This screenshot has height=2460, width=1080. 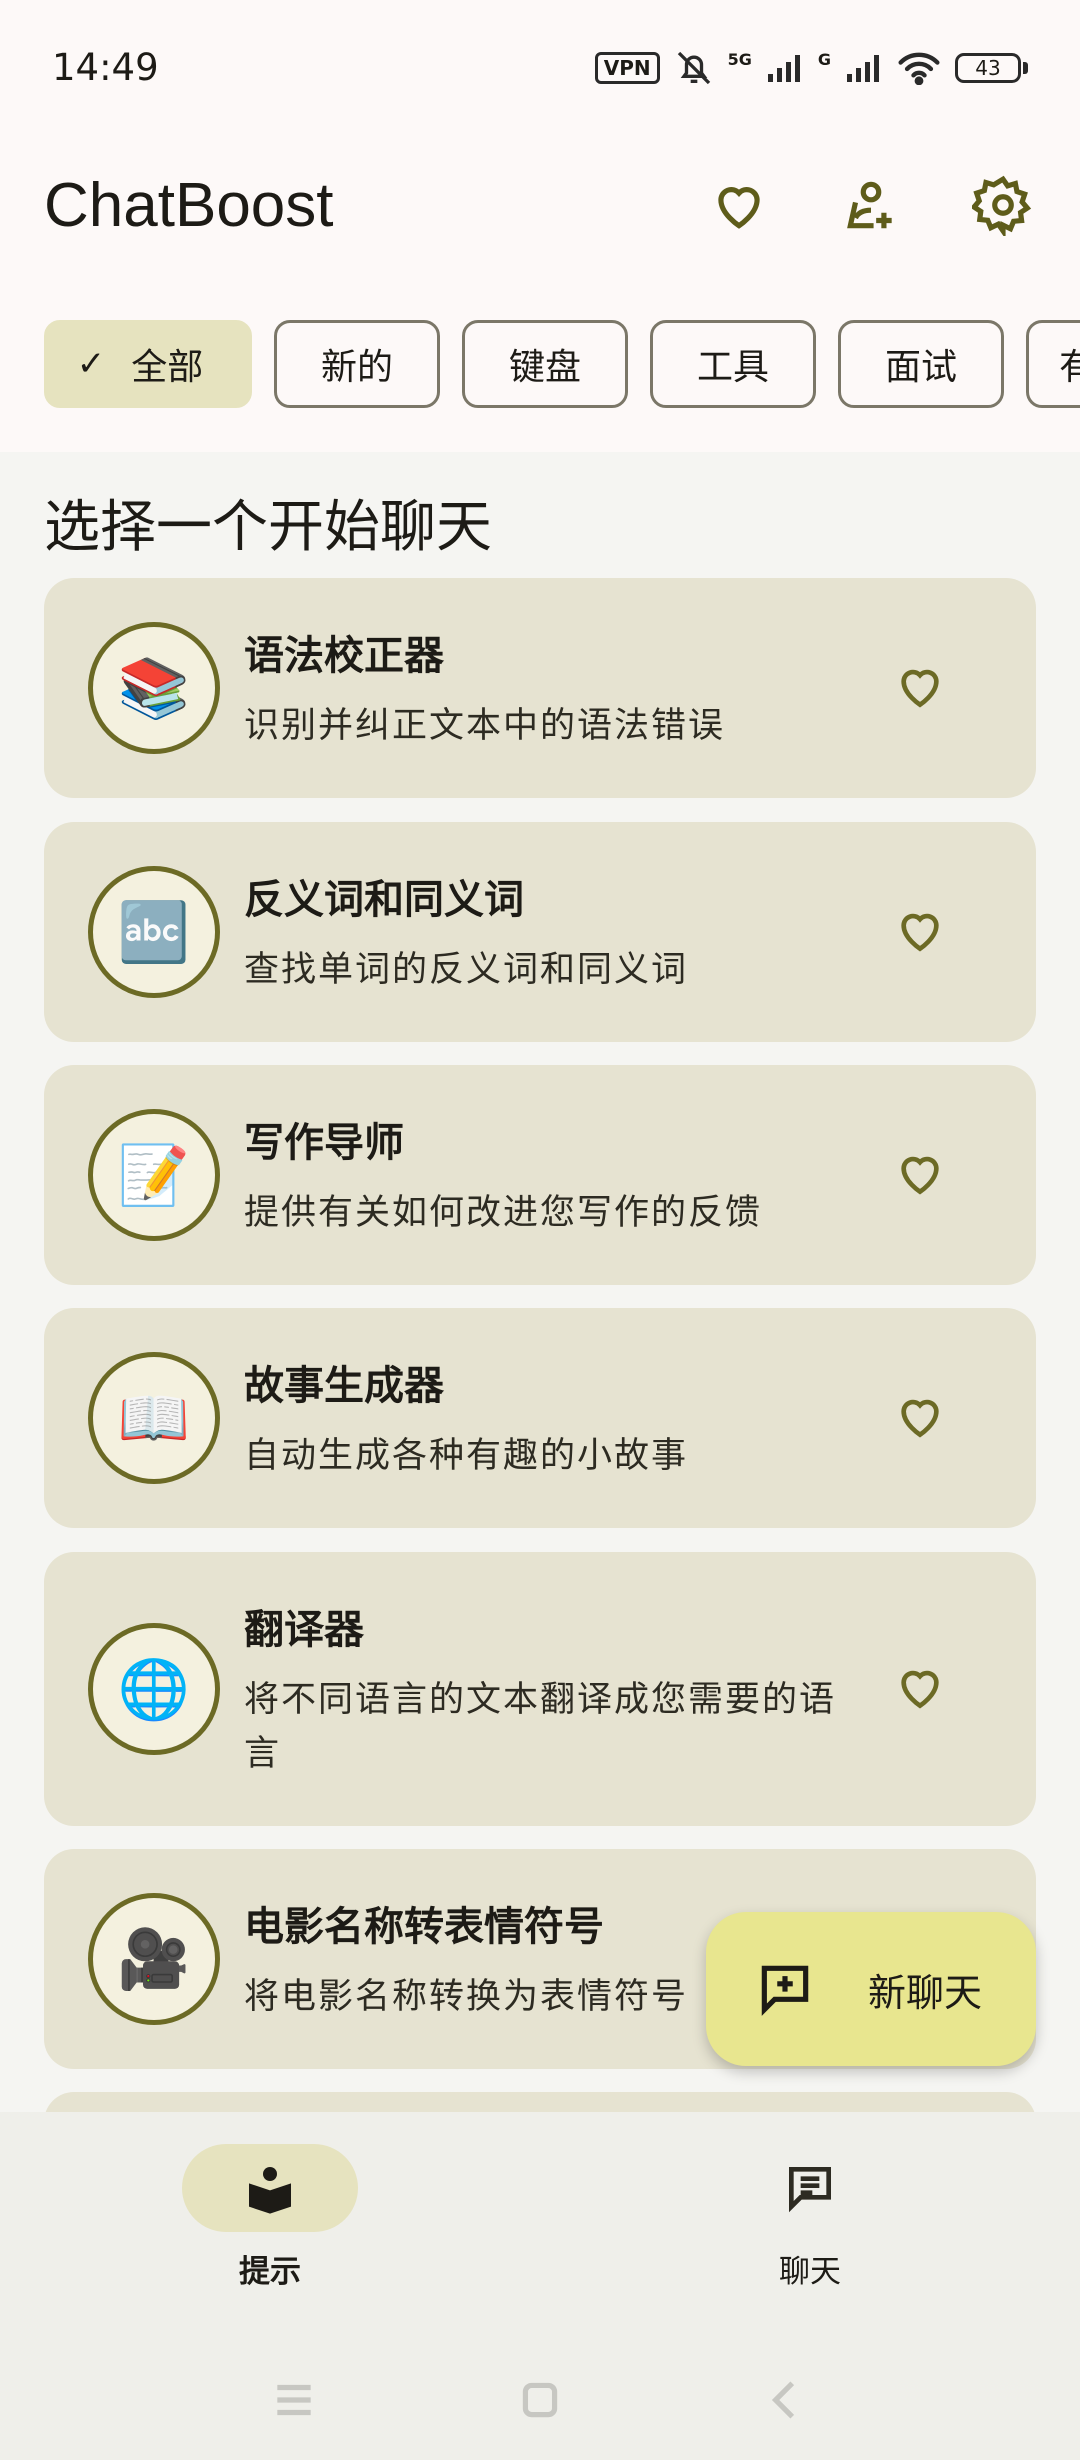 I want to click on card-text: 翻译器 将不同语言的文本翻译成您需要的语言, so click(x=568, y=1689).